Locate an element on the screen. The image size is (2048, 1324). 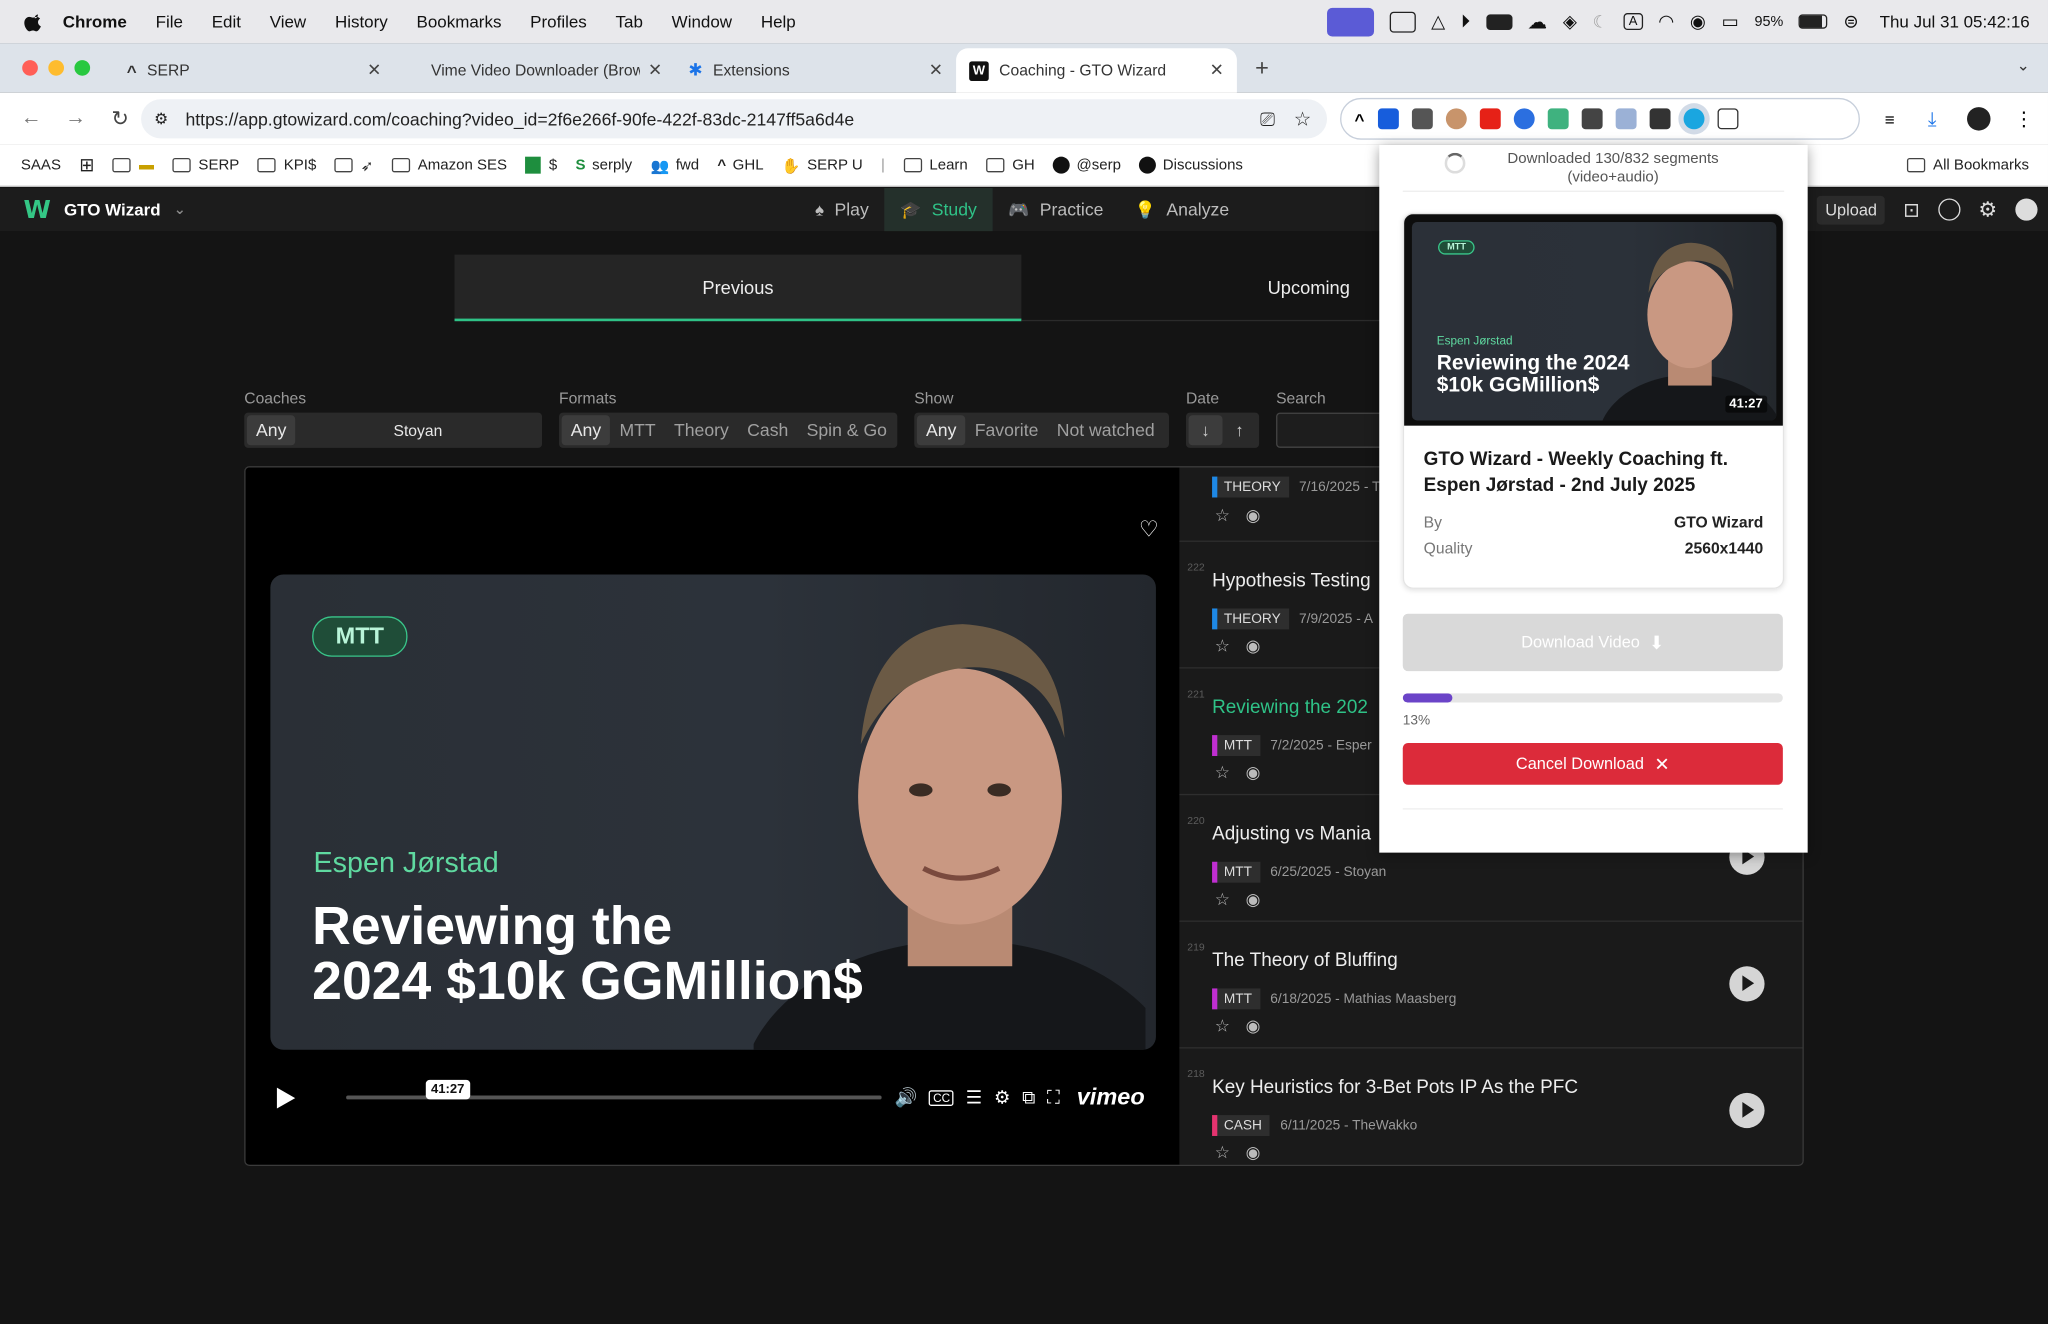
bookmark-folder-1: ▬ is located at coordinates (133, 165).